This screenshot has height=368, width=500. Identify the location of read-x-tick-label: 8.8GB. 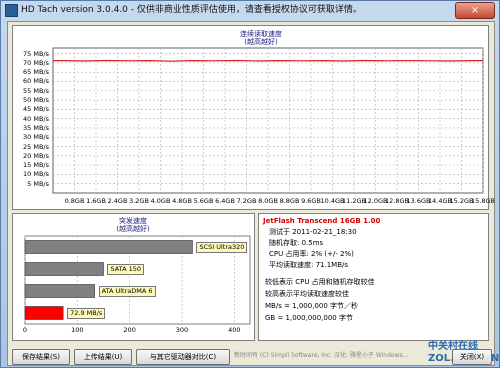
(289, 201).